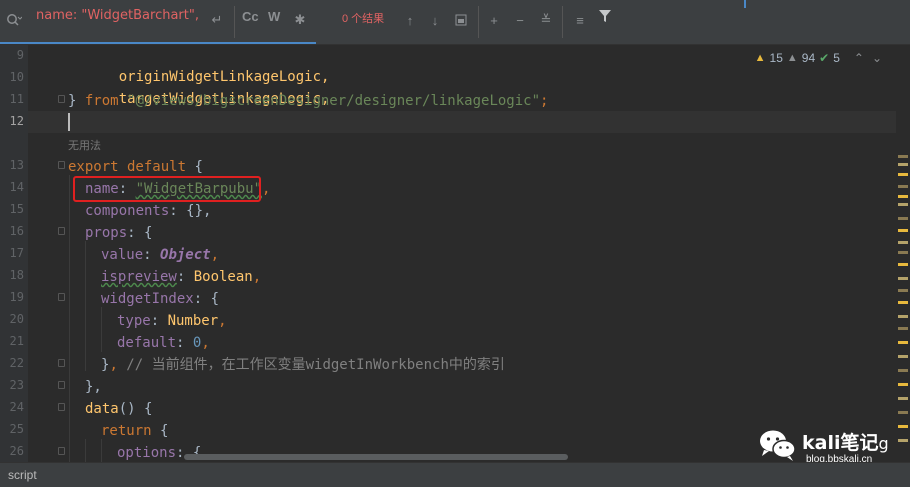  Describe the element at coordinates (250, 16) in the screenshot. I see `match-case-toggle: Cc` at that location.